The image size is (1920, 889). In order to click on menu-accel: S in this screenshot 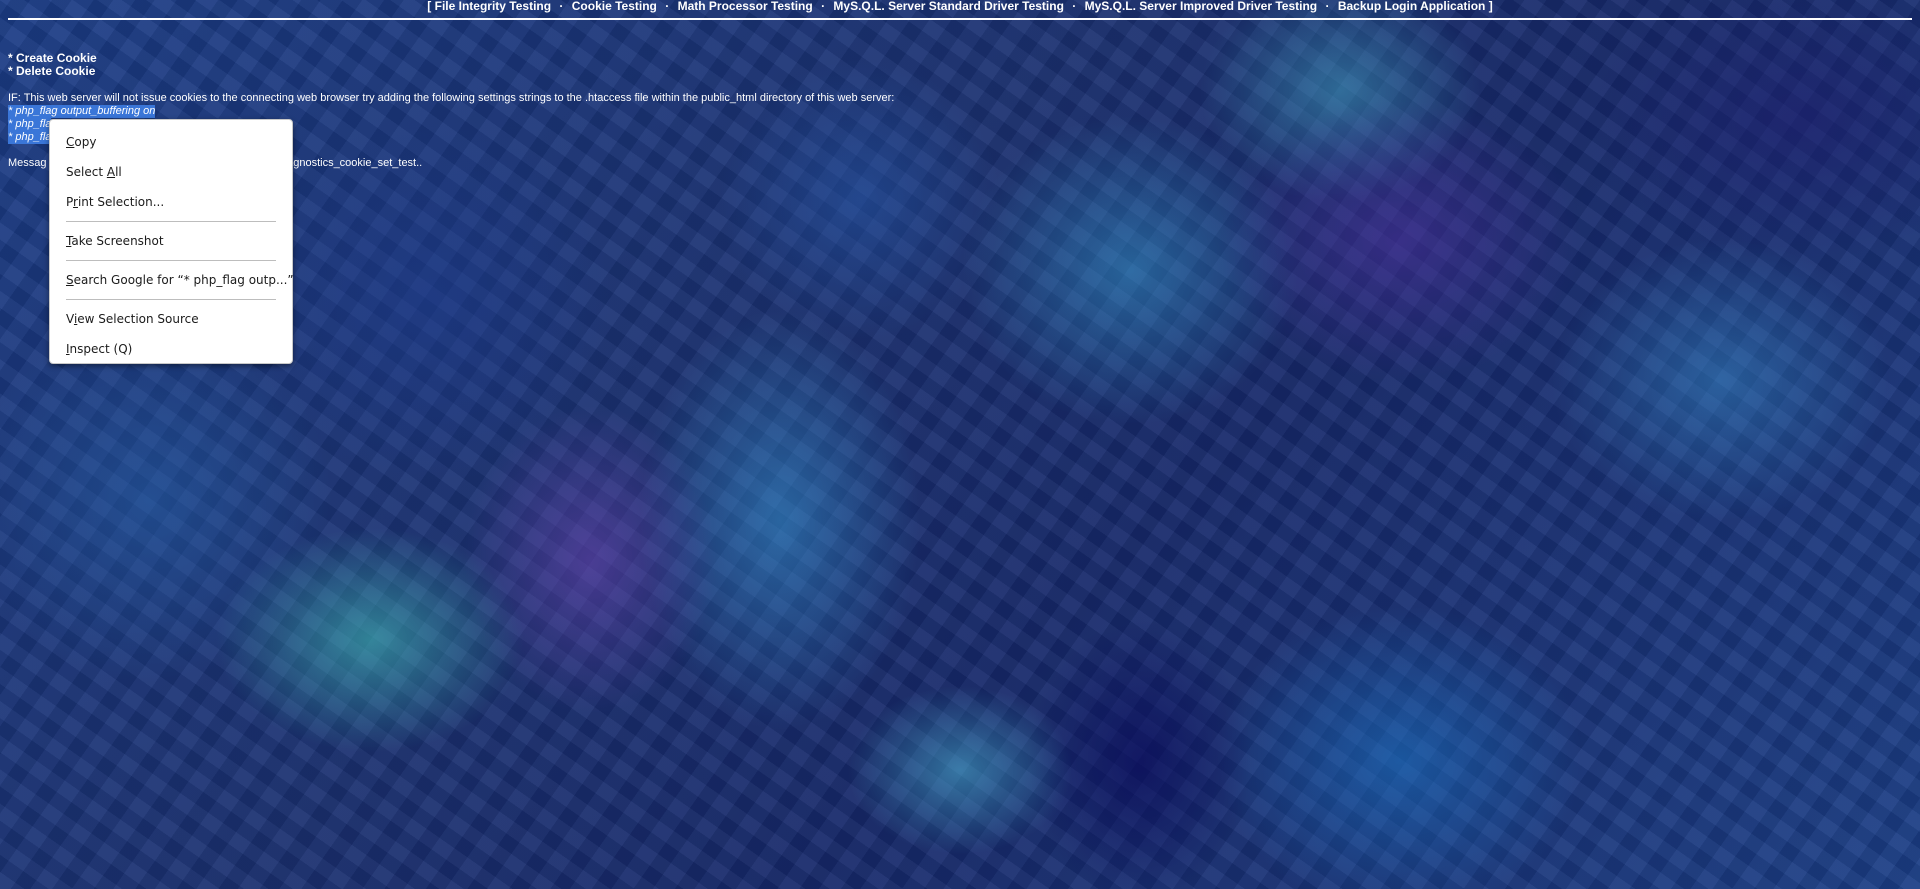, I will do `click(70, 280)`.